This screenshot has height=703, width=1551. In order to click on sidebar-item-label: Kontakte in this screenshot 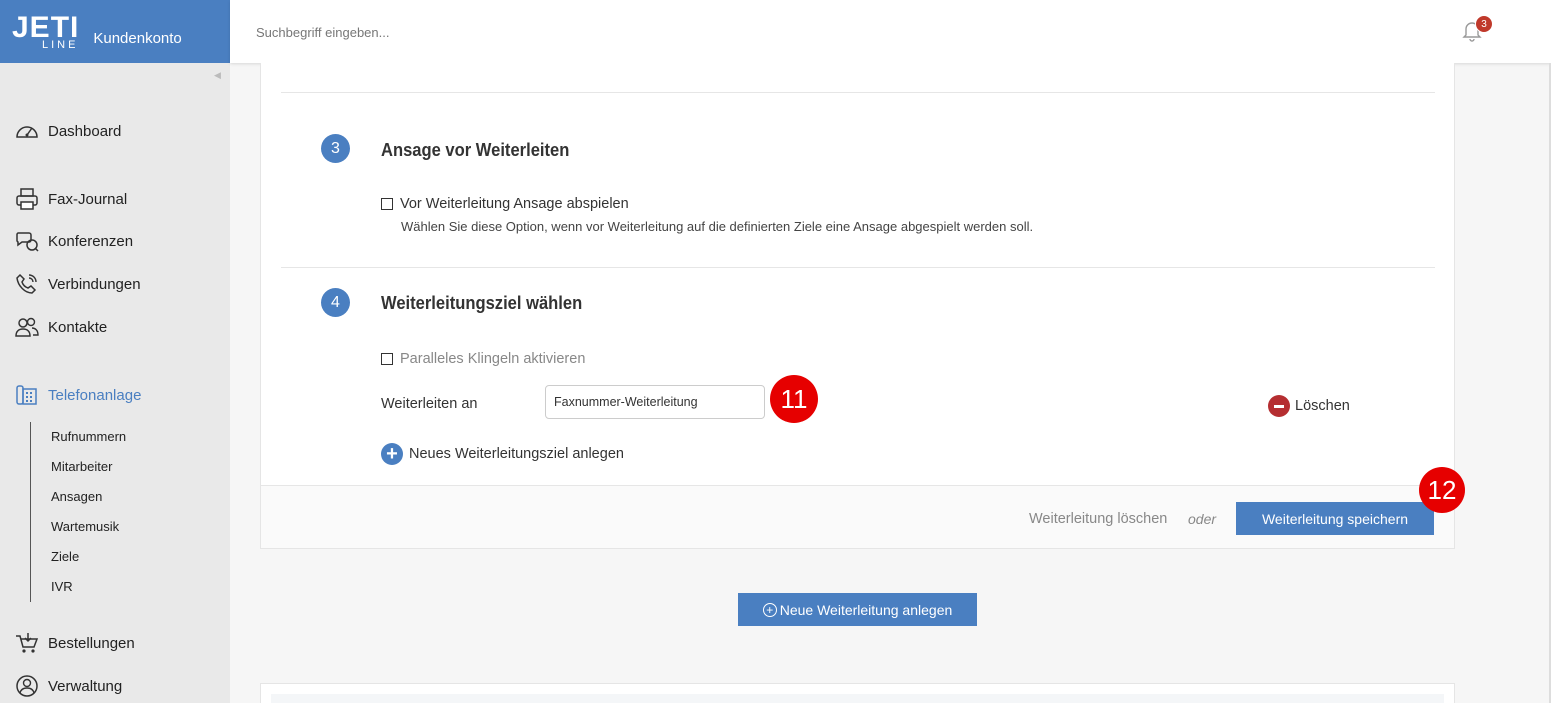, I will do `click(78, 327)`.